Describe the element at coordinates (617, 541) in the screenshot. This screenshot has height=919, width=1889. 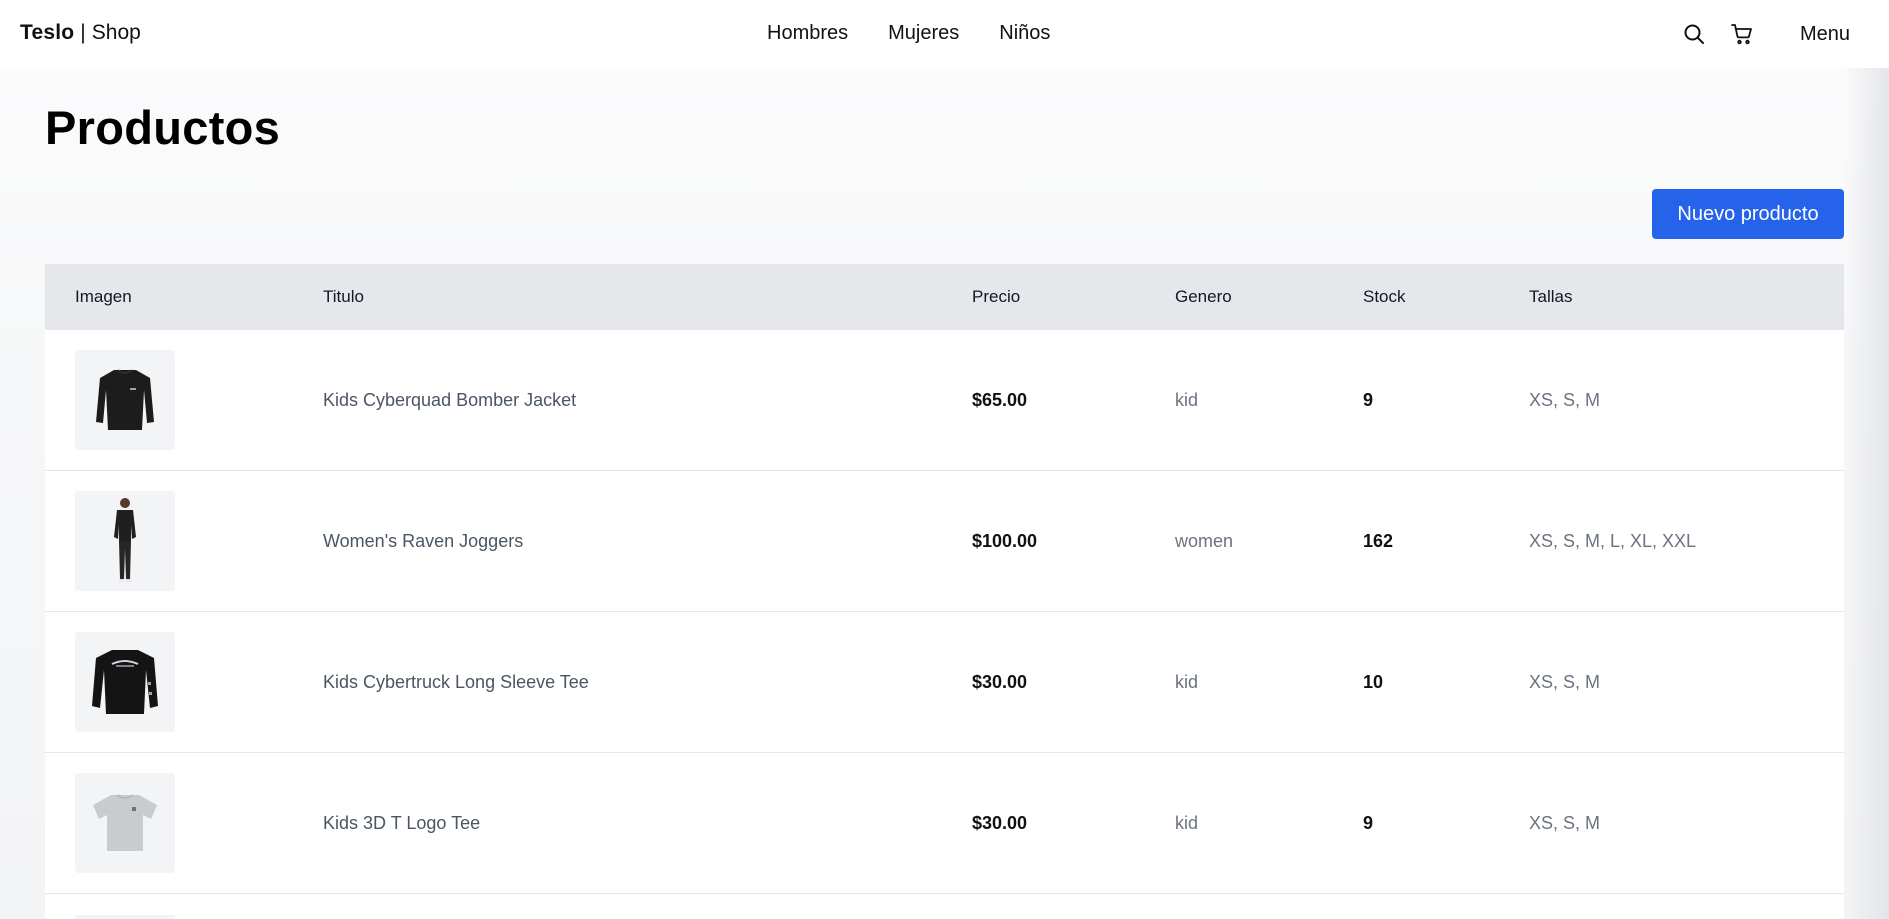
I see `product-title: Women's Raven Joggers` at that location.